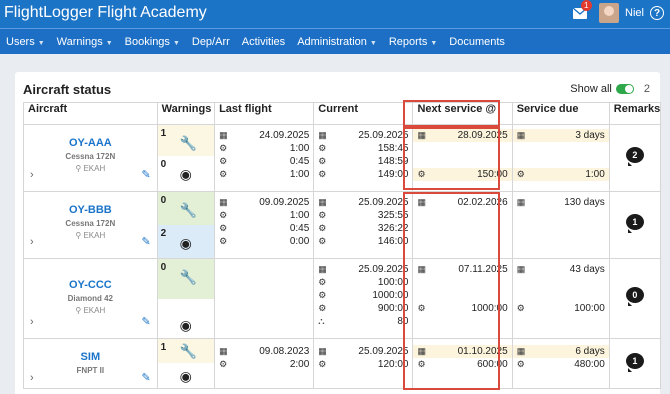  I want to click on aircraft-cell: OY-AAA Cessna 172N ⚲ EKAH › ✎, so click(90, 158).